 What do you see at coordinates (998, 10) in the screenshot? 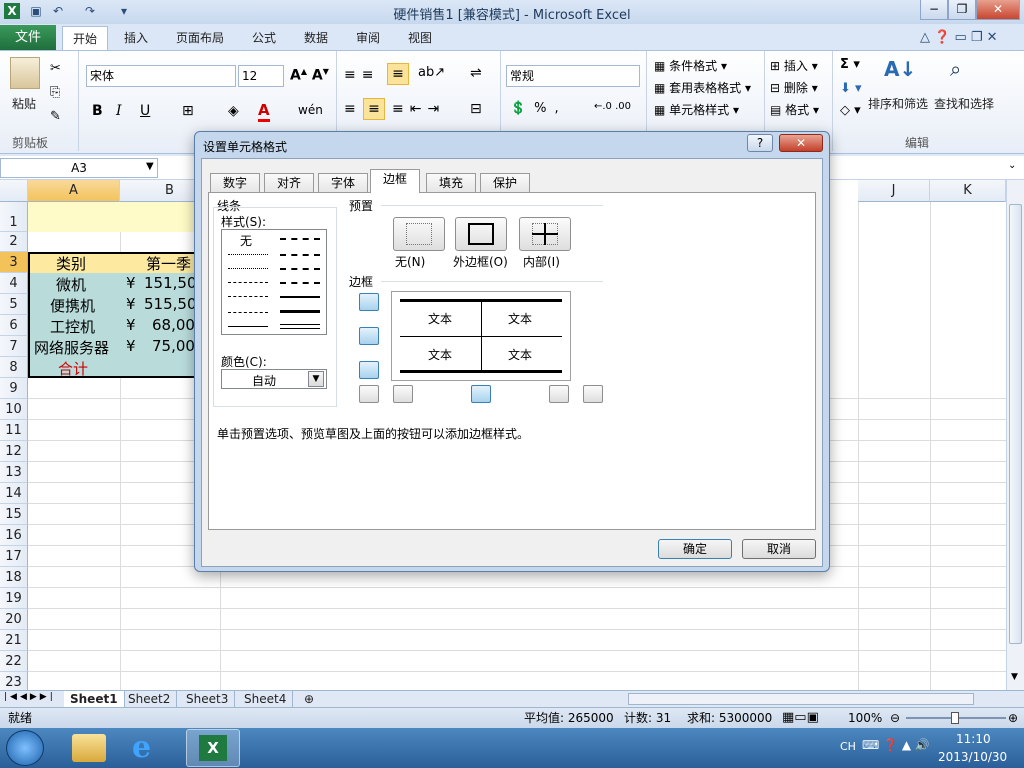
I see `close-button: ✕` at bounding box center [998, 10].